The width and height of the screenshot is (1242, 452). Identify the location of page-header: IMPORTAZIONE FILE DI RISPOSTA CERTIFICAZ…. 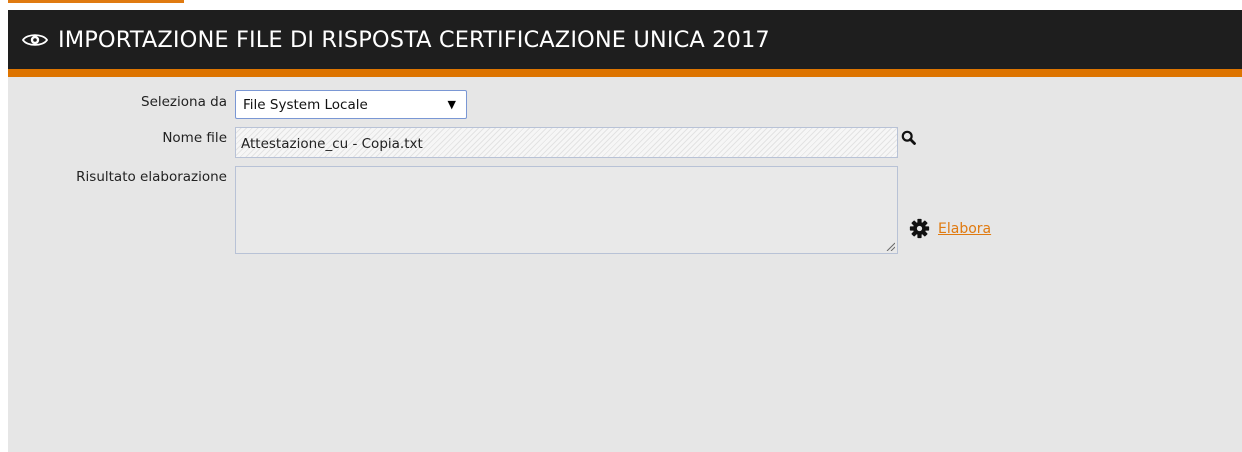
(625, 39).